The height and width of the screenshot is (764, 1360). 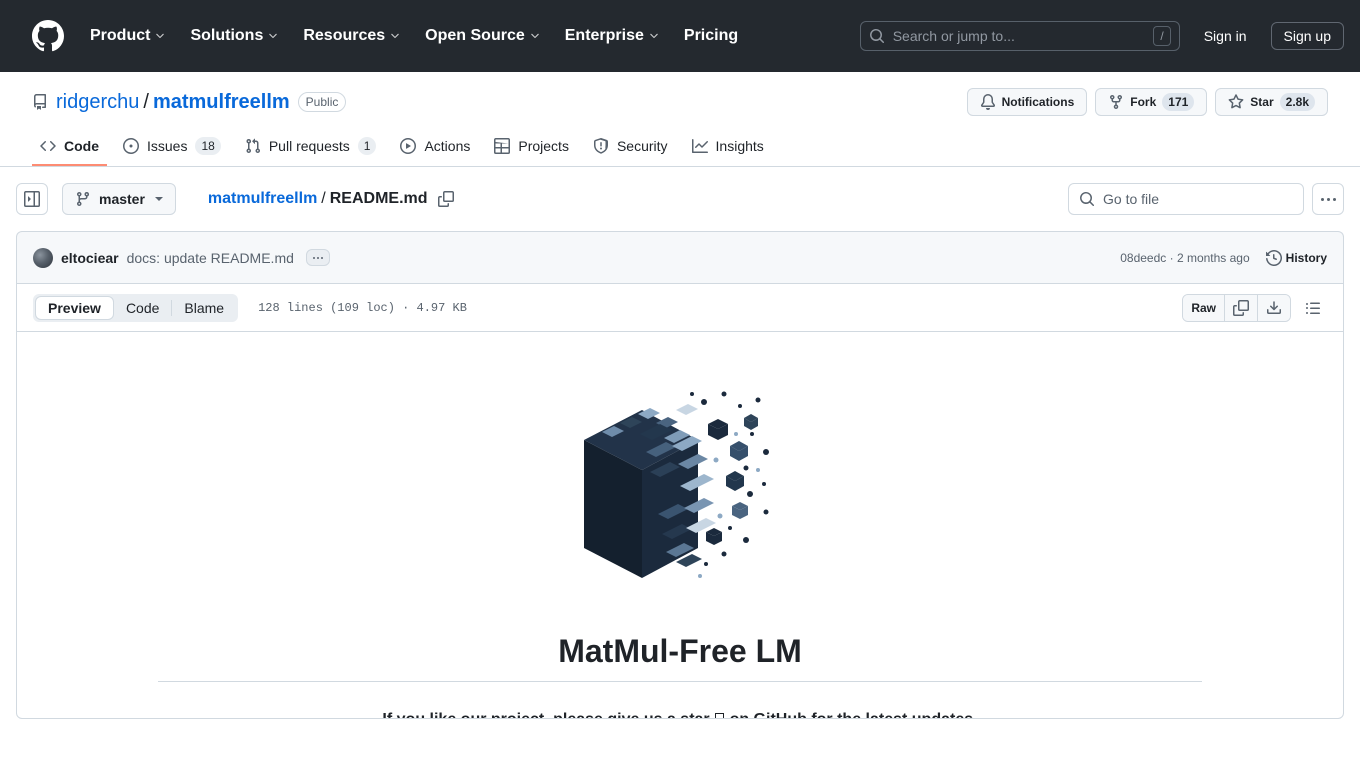 What do you see at coordinates (1306, 257) in the screenshot?
I see `history-label: History` at bounding box center [1306, 257].